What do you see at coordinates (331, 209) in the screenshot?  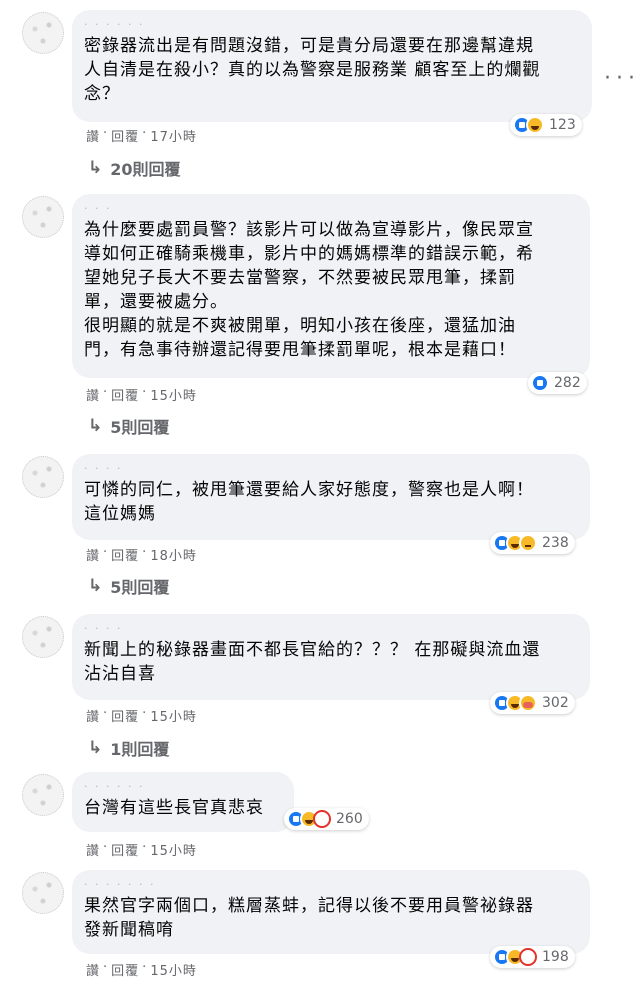 I see `comment-author: · · ·` at bounding box center [331, 209].